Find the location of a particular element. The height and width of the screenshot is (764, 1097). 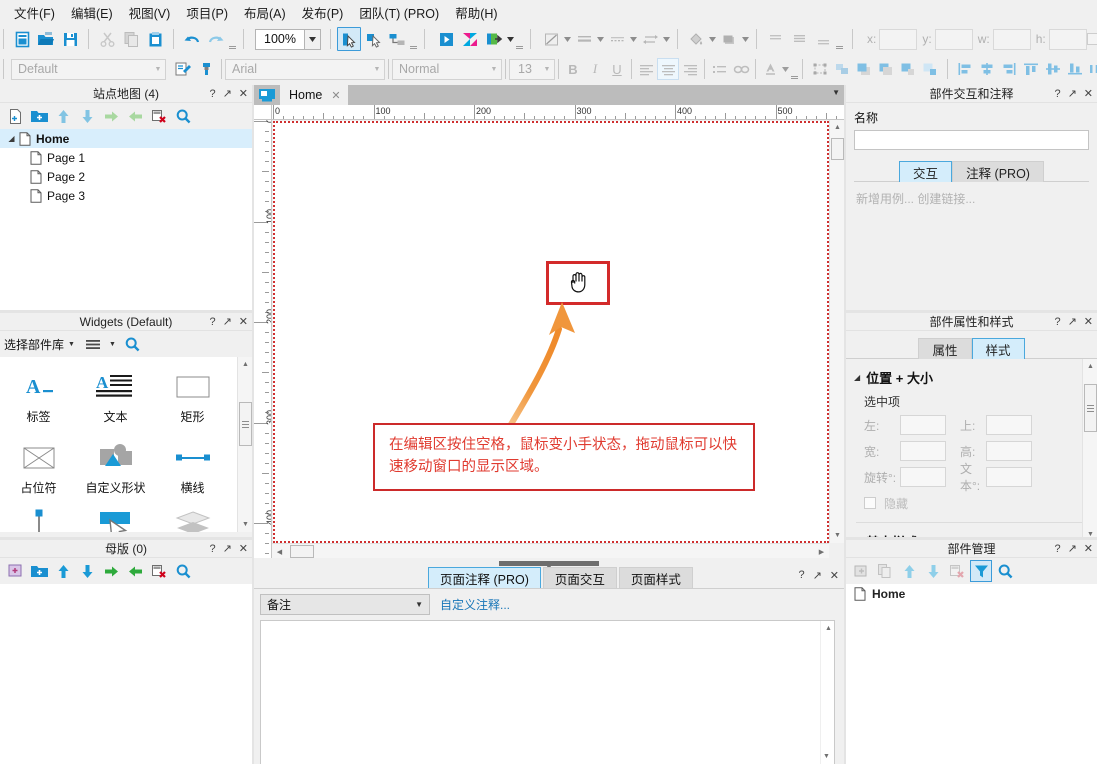

indent-right-icon is located at coordinates (111, 571).